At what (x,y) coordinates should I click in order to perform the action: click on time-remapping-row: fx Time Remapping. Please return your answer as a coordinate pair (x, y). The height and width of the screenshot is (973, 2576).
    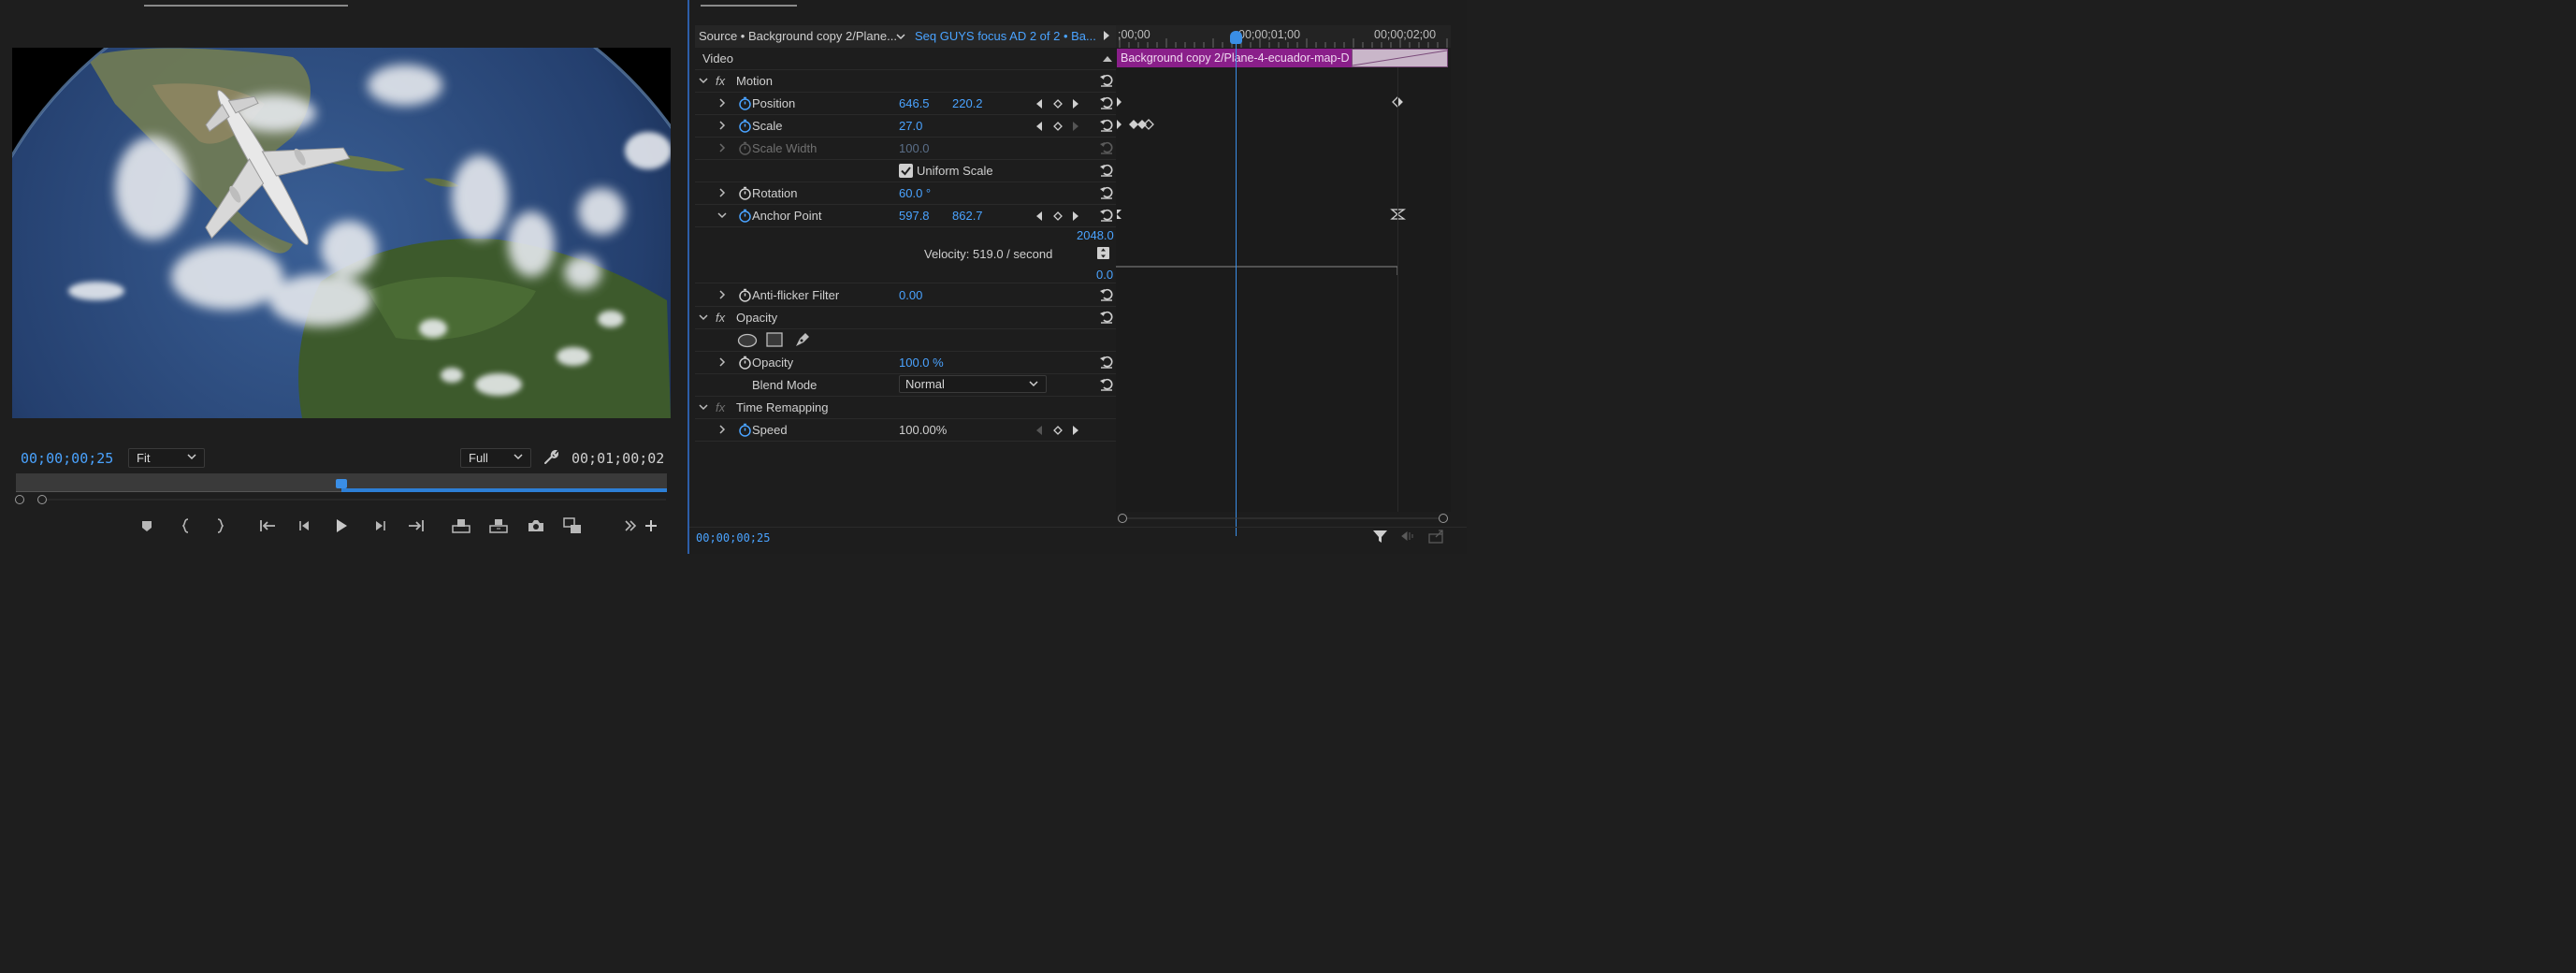
    Looking at the image, I should click on (905, 408).